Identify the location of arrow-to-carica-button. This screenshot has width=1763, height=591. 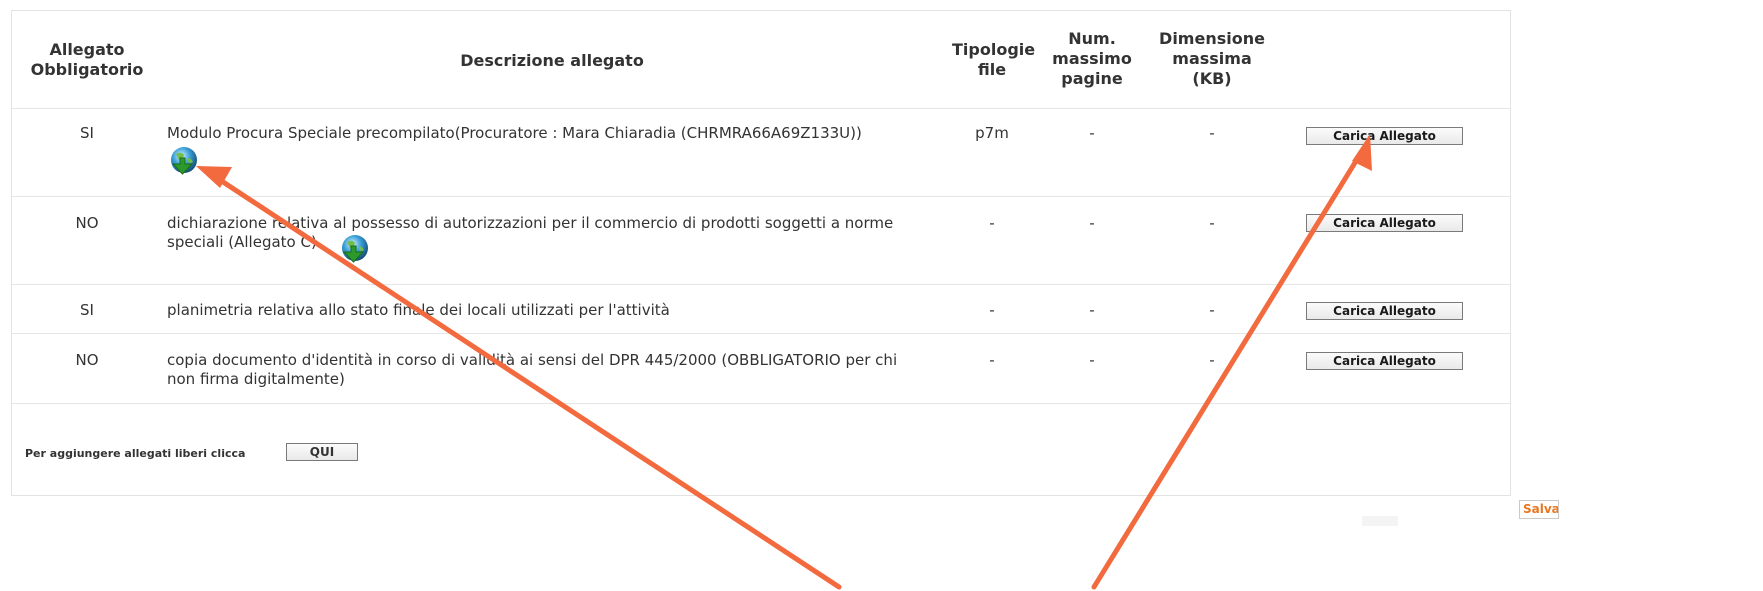
(1229, 367).